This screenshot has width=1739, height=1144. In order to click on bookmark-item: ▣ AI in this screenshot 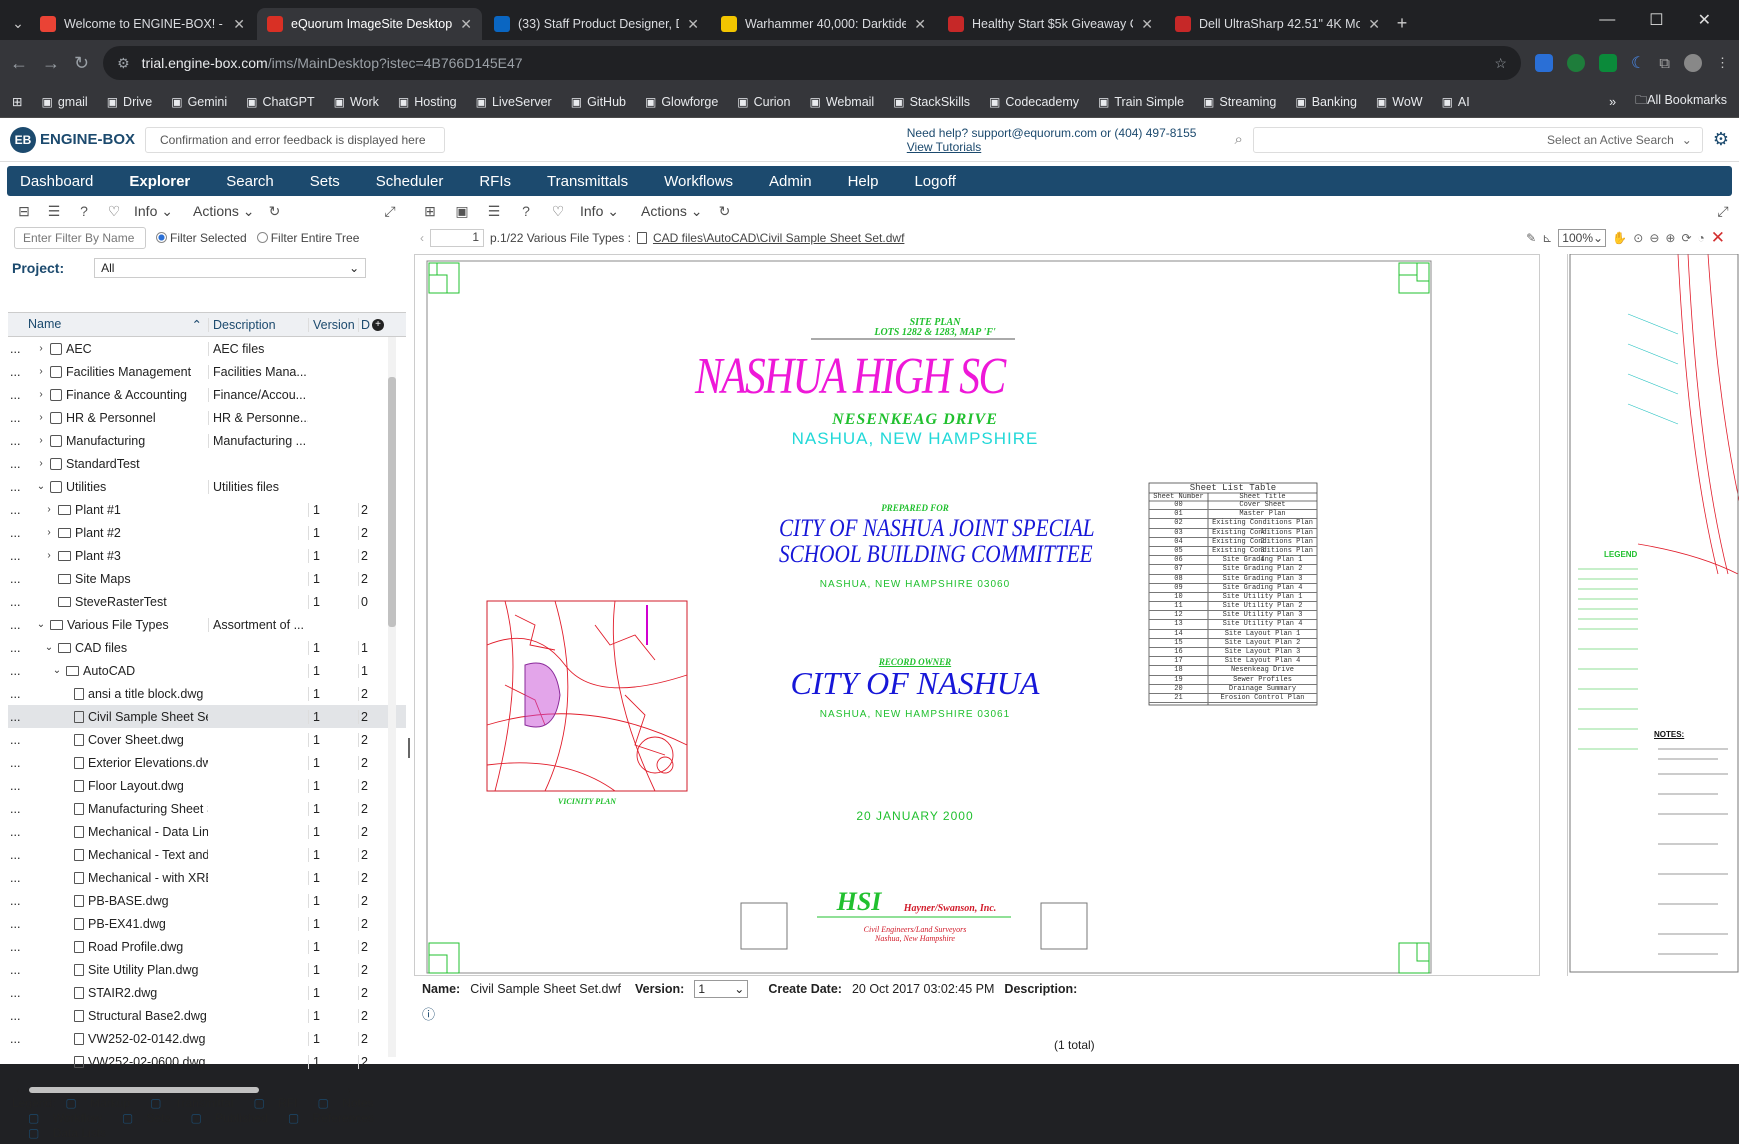, I will do `click(1456, 102)`.